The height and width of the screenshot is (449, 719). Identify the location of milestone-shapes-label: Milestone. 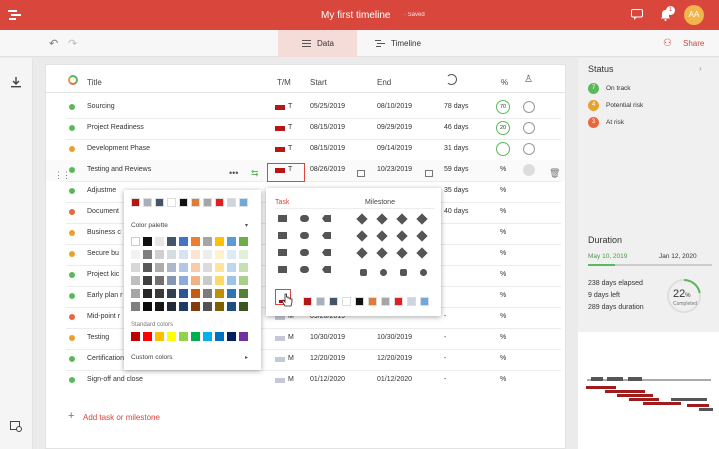
(380, 202).